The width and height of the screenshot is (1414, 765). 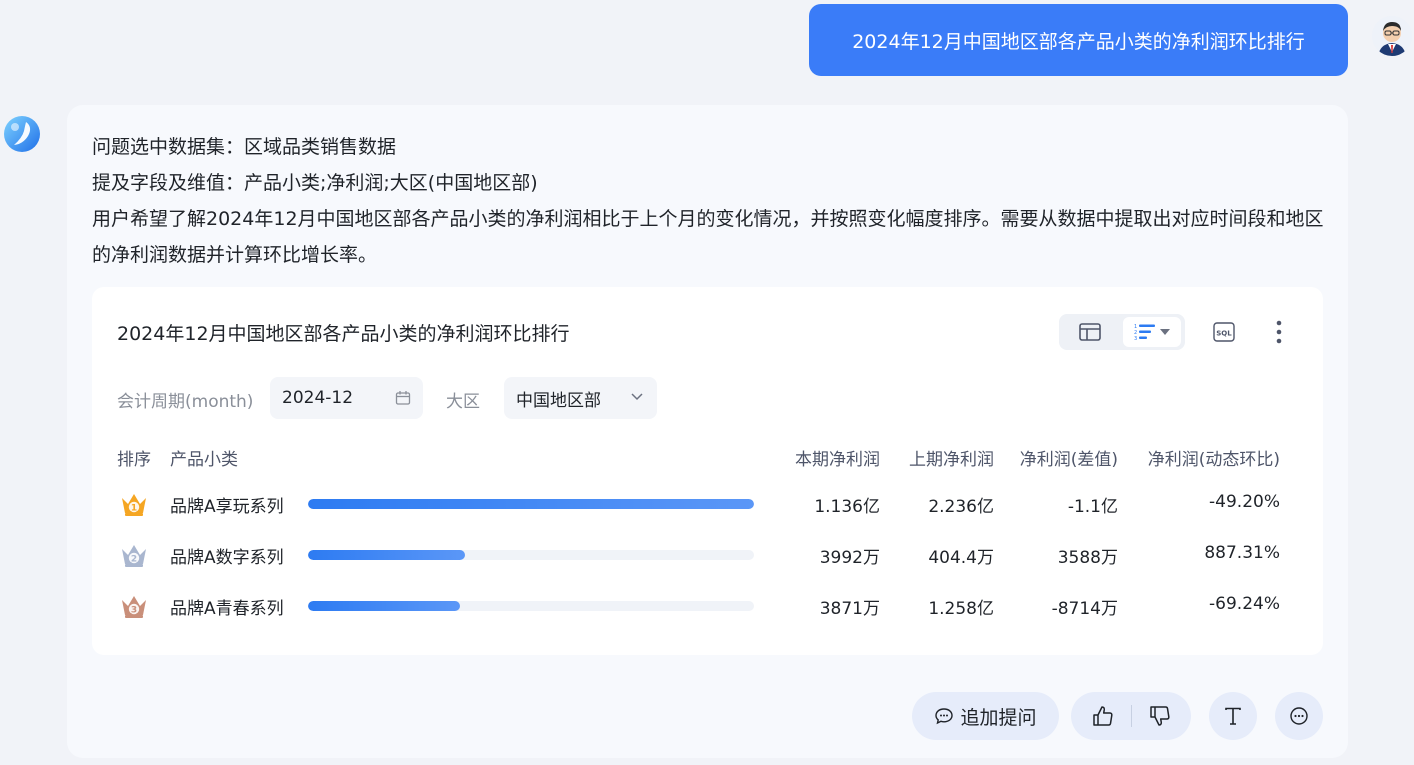 What do you see at coordinates (1152, 332) in the screenshot?
I see `ranking-view-icon: 1 2 3` at bounding box center [1152, 332].